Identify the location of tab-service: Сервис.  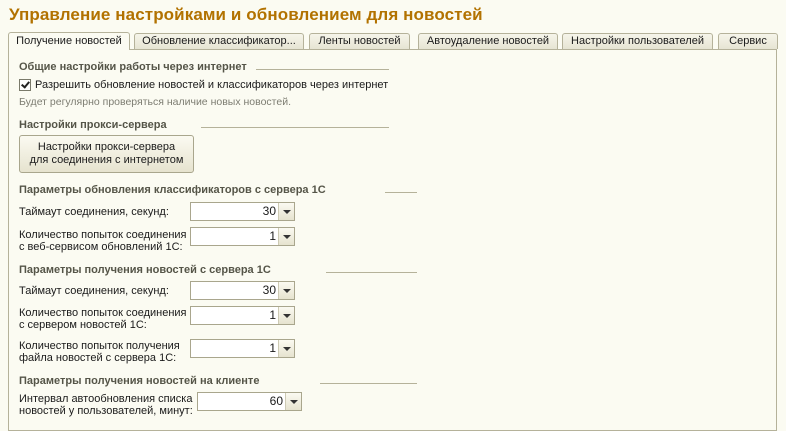
(748, 41).